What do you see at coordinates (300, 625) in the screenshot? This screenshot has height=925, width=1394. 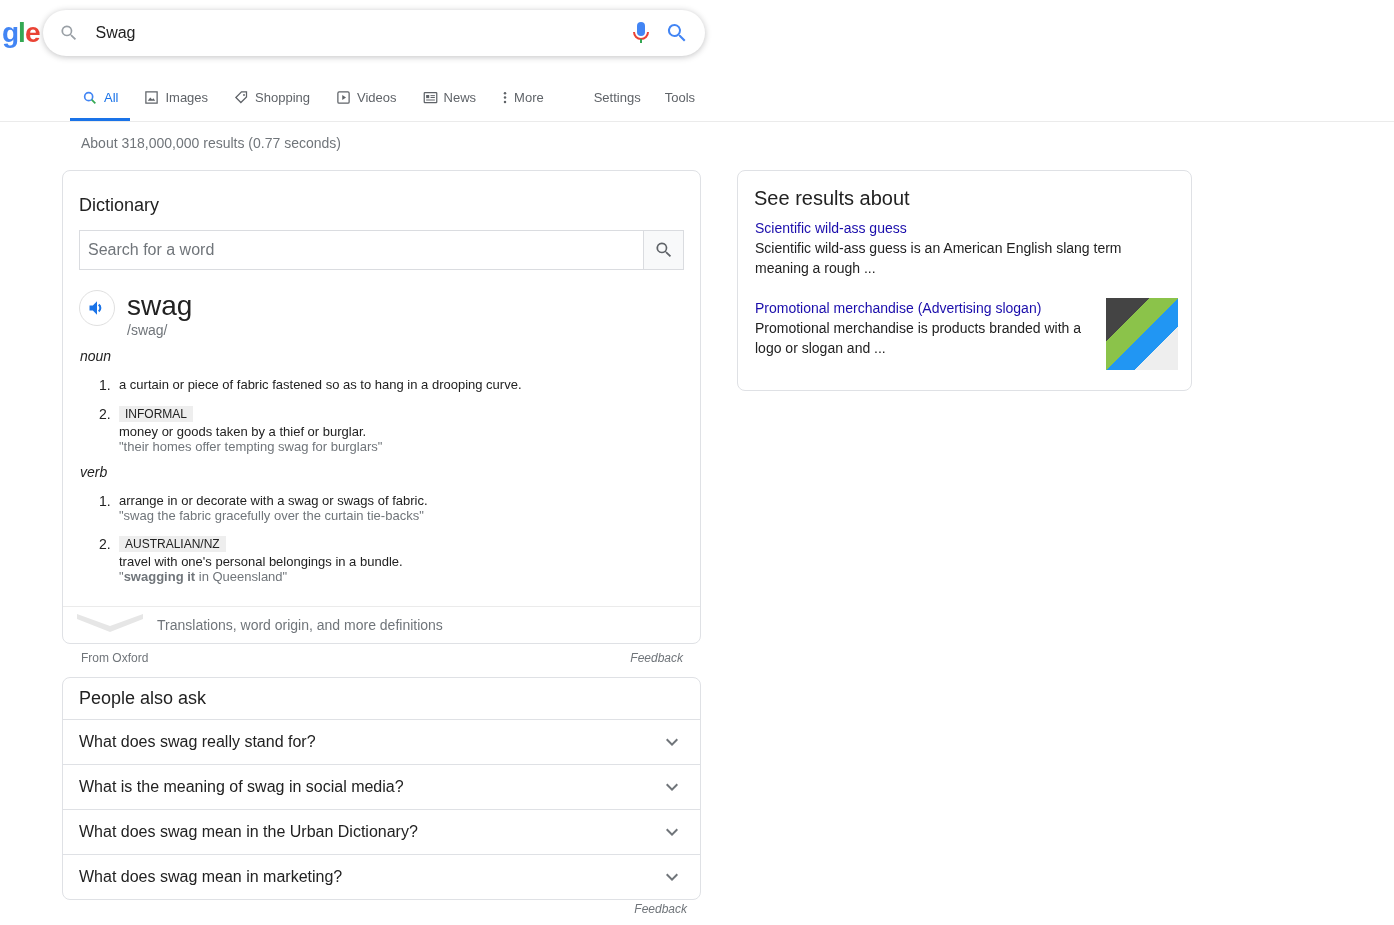 I see `more-definitions-link: Translations, word origin, and more definitions` at bounding box center [300, 625].